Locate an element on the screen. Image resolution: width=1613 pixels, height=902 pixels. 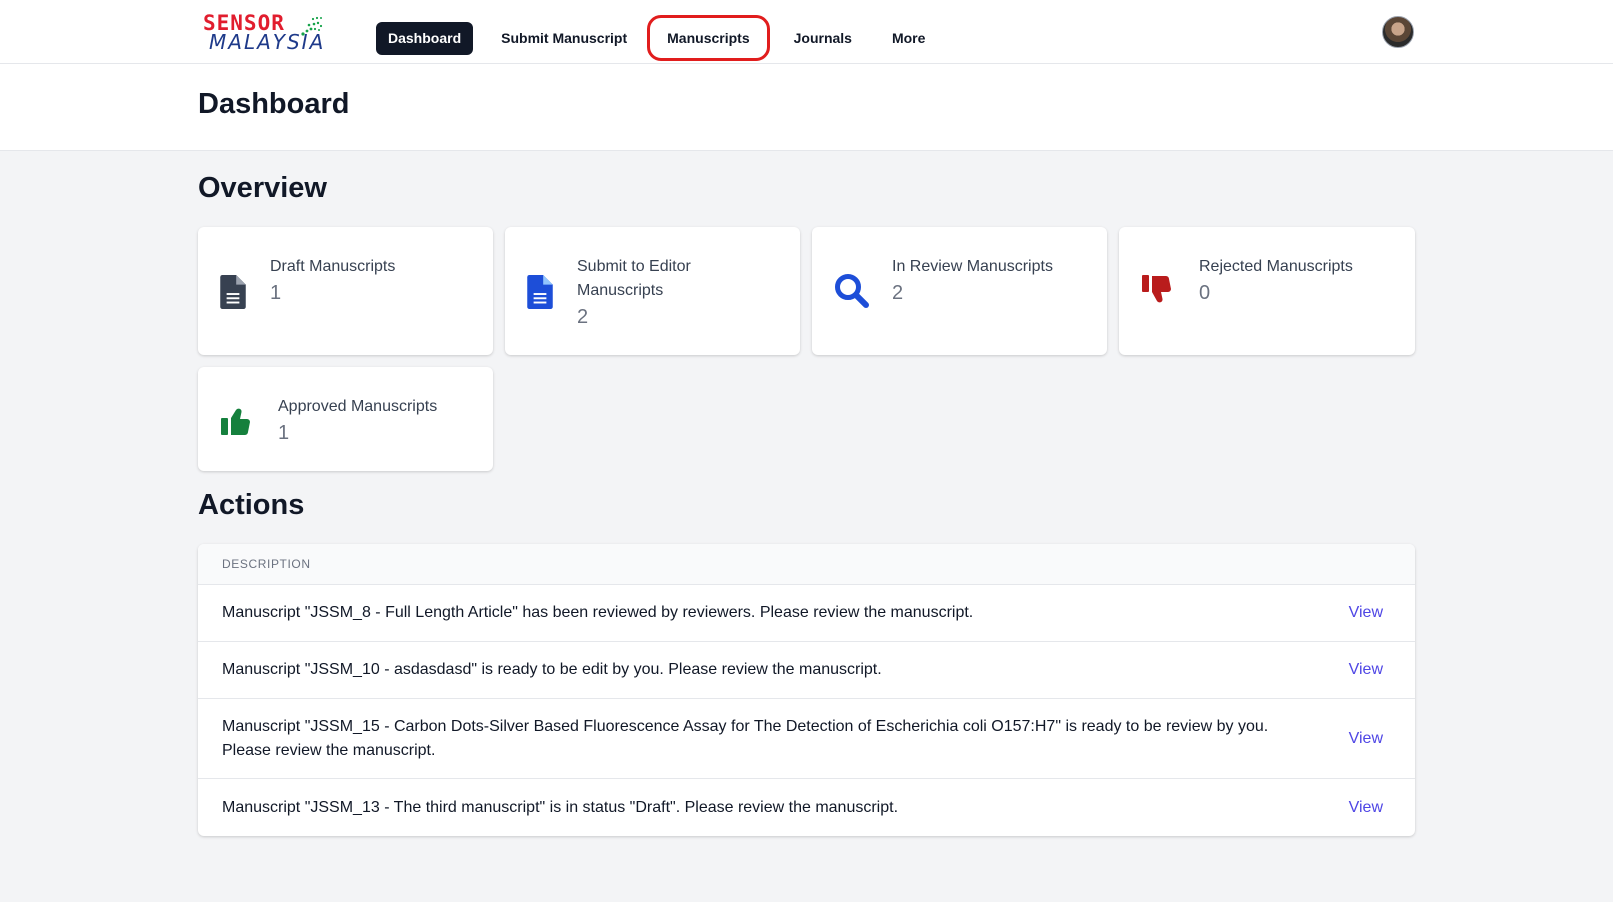
column-header-description: DESCRIPTION is located at coordinates (806, 564).